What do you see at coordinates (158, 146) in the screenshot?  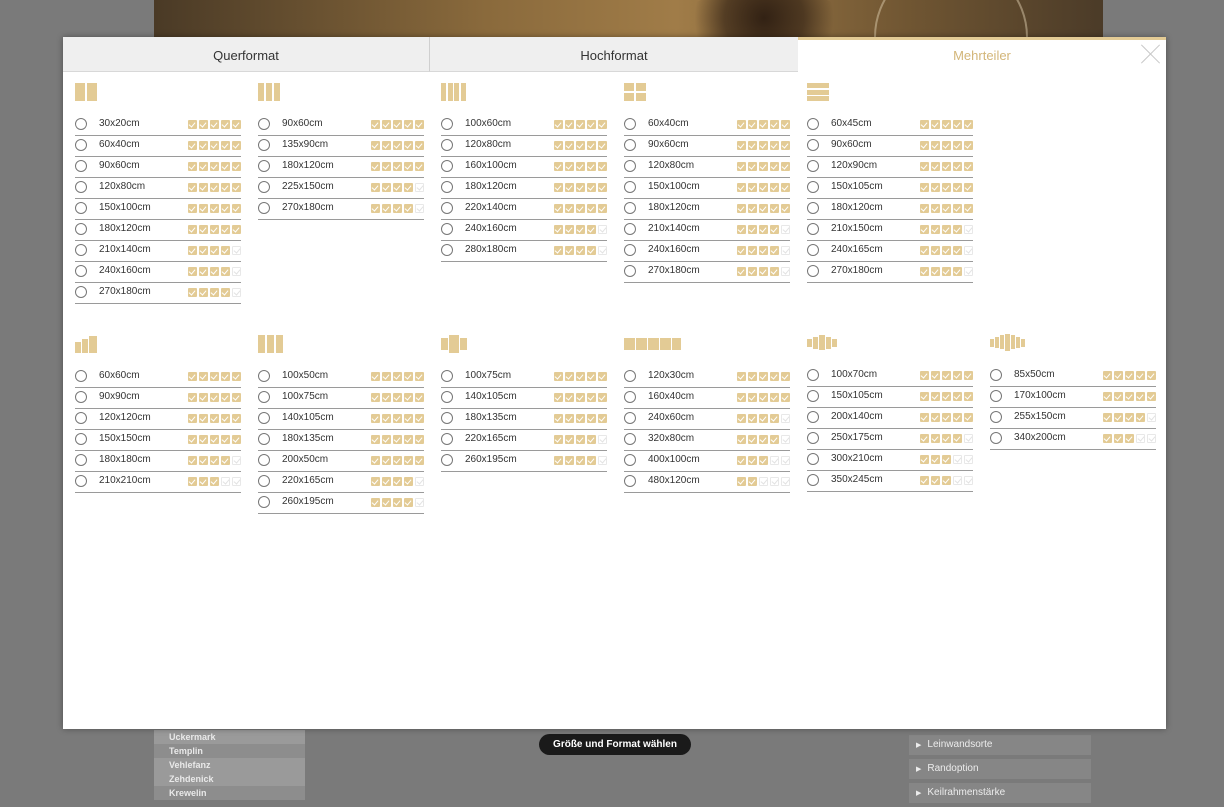 I see `size-option-row: 60x40cm` at bounding box center [158, 146].